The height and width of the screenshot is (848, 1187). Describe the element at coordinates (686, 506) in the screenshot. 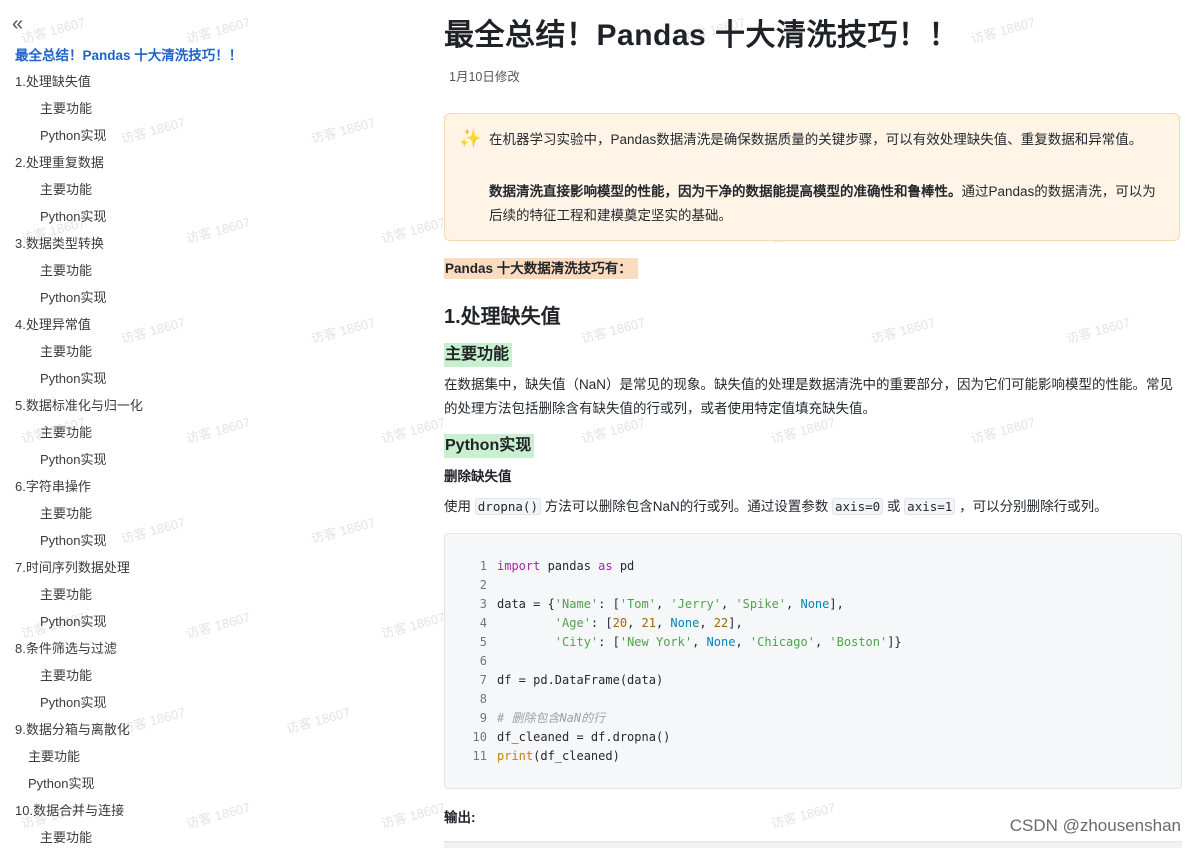

I see `usage-text: 方法可以删除包含NaN的行或列。通过设置参数` at that location.